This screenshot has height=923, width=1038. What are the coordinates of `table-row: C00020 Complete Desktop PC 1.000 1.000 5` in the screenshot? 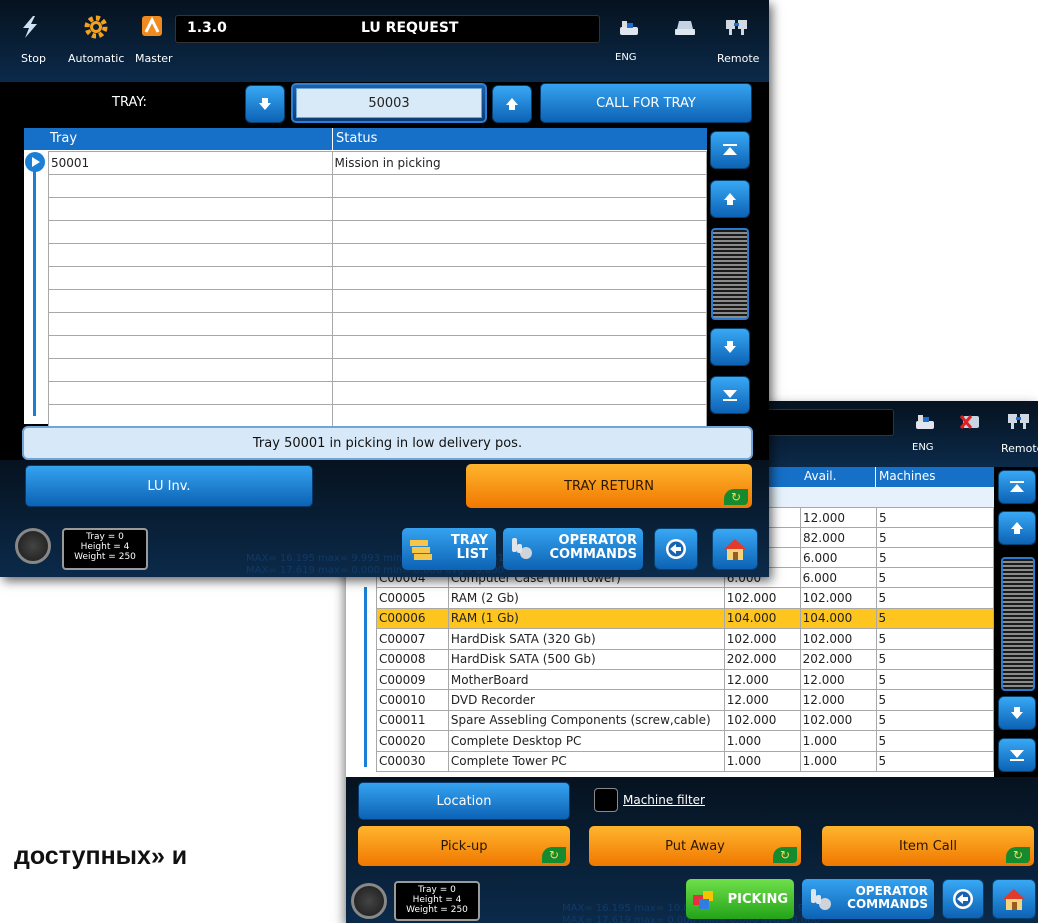 It's located at (685, 741).